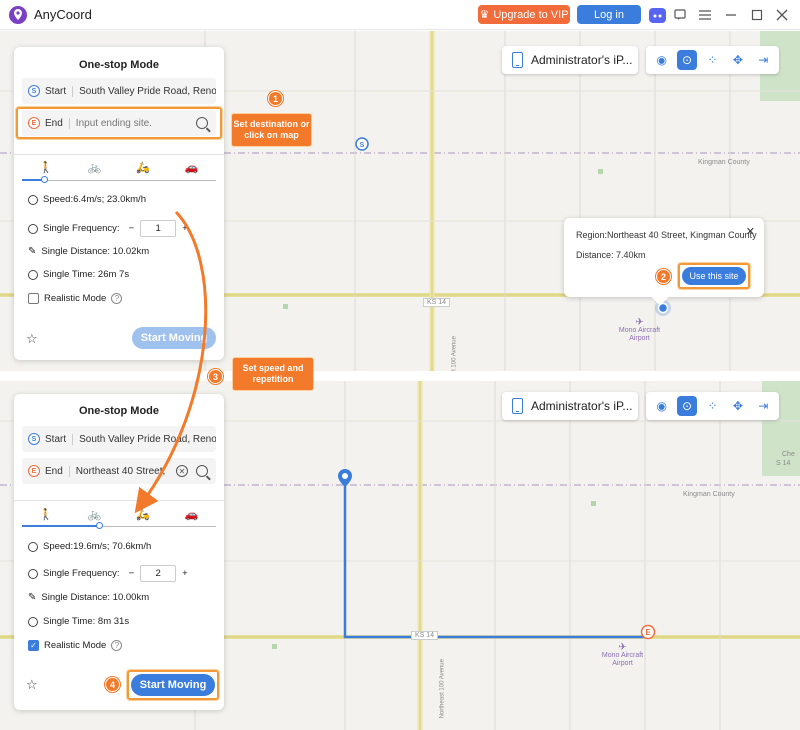 This screenshot has width=800, height=730. Describe the element at coordinates (275, 98) in the screenshot. I see `step-1-badge: 1` at that location.